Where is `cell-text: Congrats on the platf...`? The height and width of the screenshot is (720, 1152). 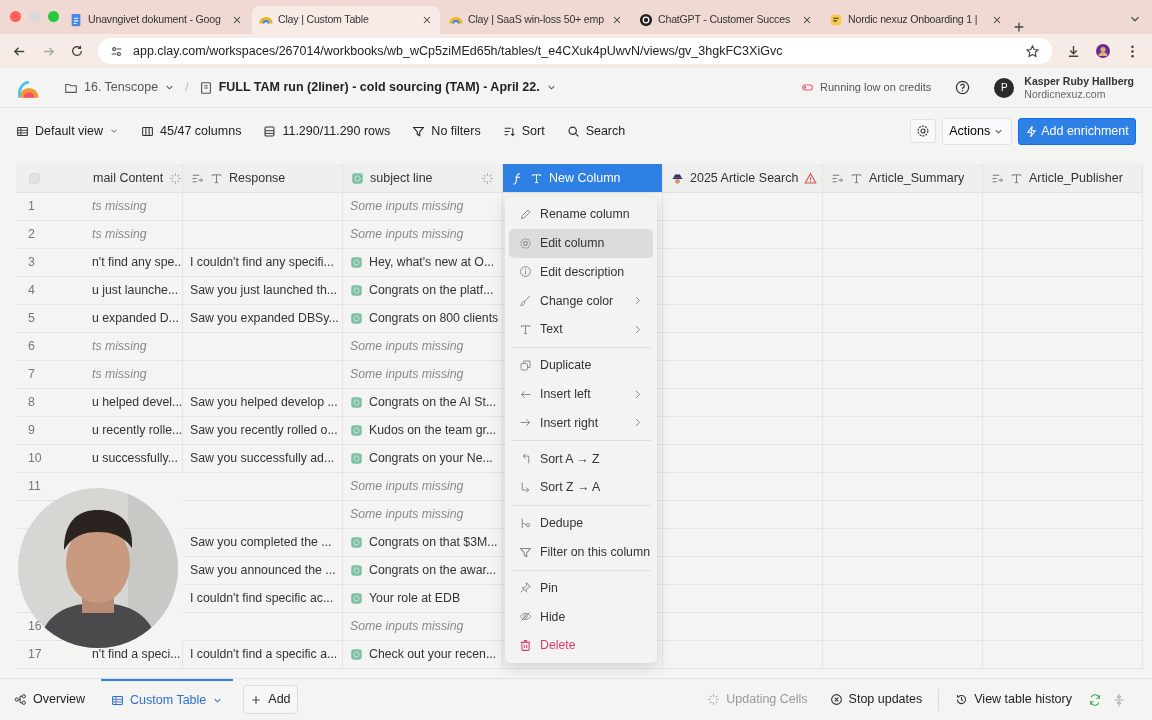 cell-text: Congrats on the platf... is located at coordinates (431, 291).